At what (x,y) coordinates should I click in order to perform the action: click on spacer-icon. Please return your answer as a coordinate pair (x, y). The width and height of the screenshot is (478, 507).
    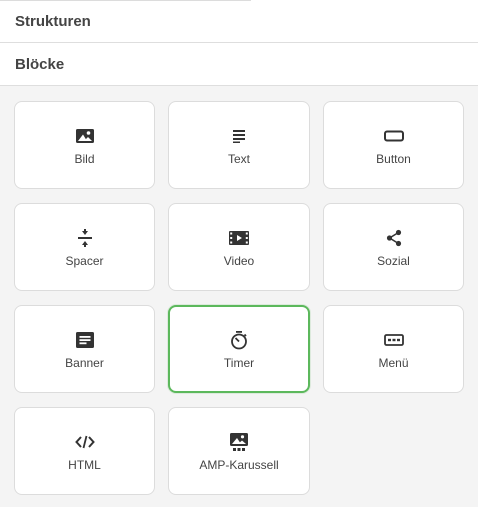
    Looking at the image, I should click on (85, 238).